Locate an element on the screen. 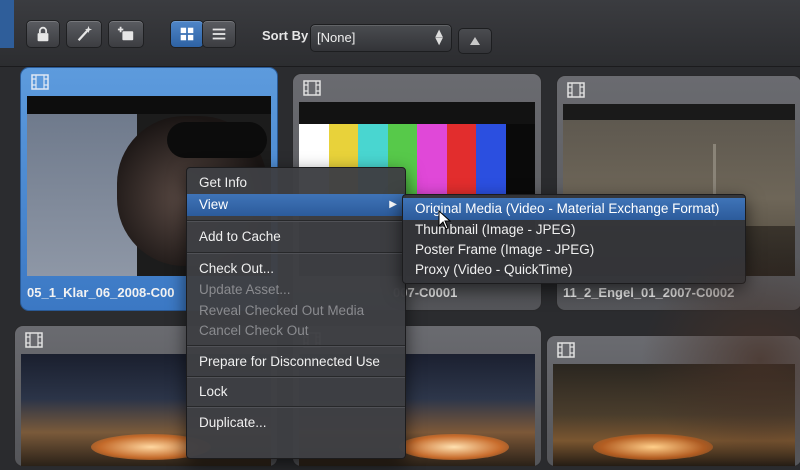 Image resolution: width=800 pixels, height=470 pixels. add-to-folder-button is located at coordinates (126, 34).